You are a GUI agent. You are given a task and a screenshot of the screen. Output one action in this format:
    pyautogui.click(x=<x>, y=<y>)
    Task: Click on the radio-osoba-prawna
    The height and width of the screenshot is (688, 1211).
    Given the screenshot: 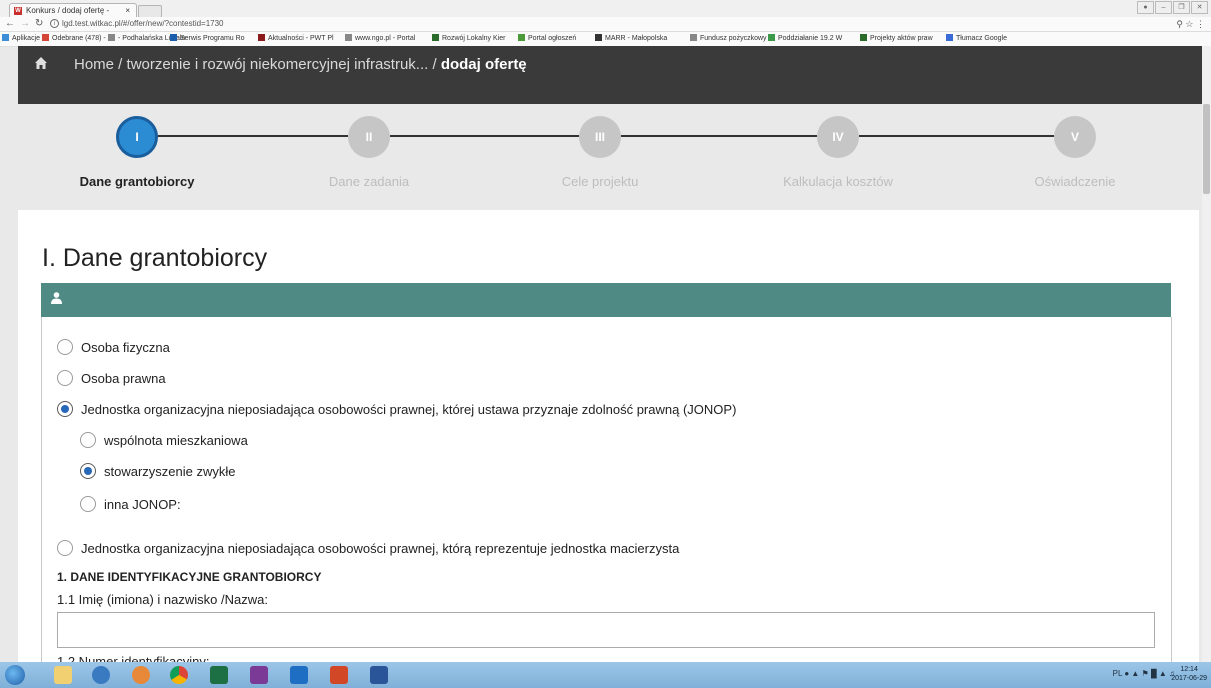 What is the action you would take?
    pyautogui.click(x=65, y=378)
    